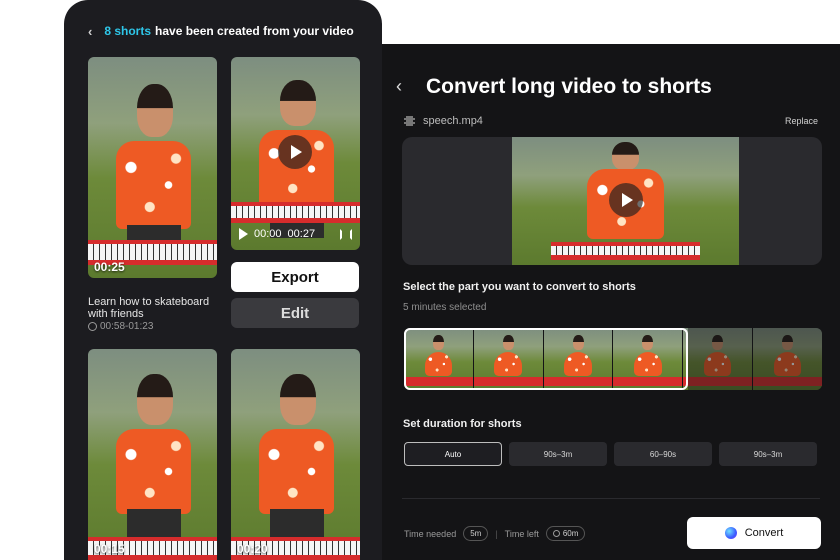 This screenshot has height=560, width=840. I want to click on ai-sparkle-icon, so click(730, 533).